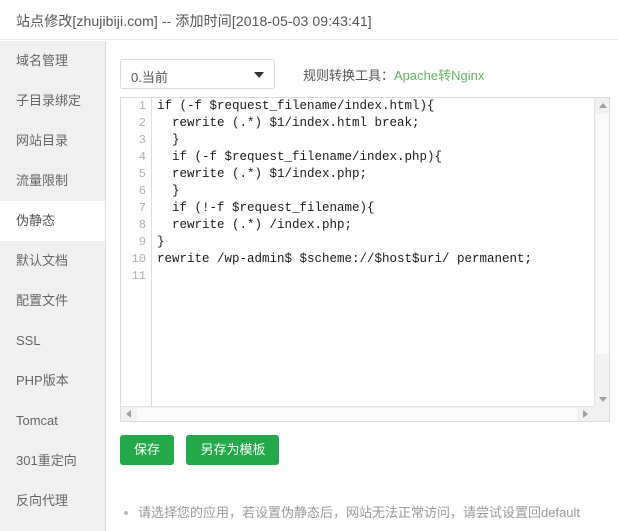 Image resolution: width=618 pixels, height=531 pixels. I want to click on line-number: 7, so click(142, 208).